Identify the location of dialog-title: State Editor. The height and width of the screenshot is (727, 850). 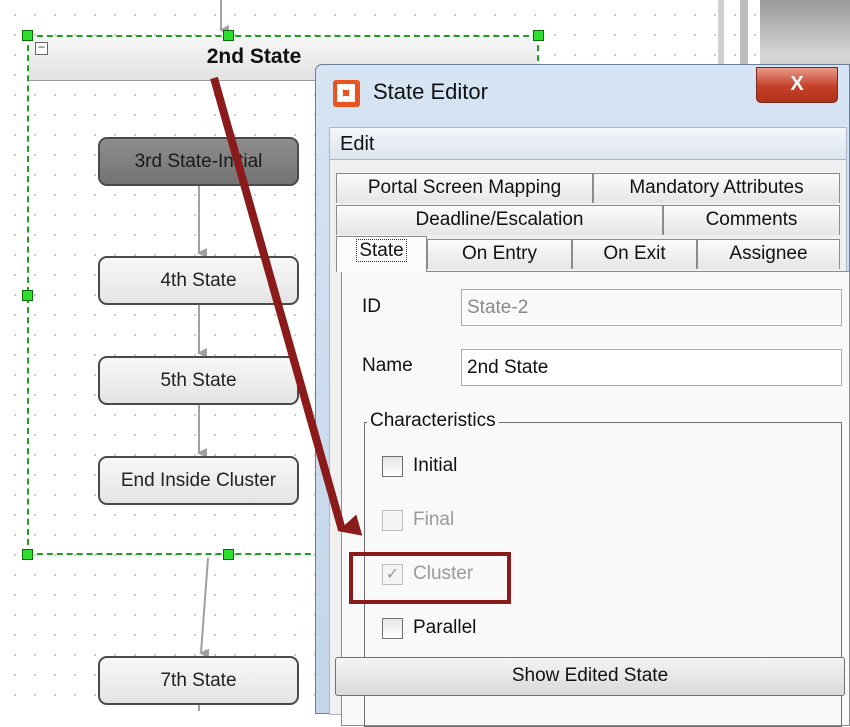
(430, 91).